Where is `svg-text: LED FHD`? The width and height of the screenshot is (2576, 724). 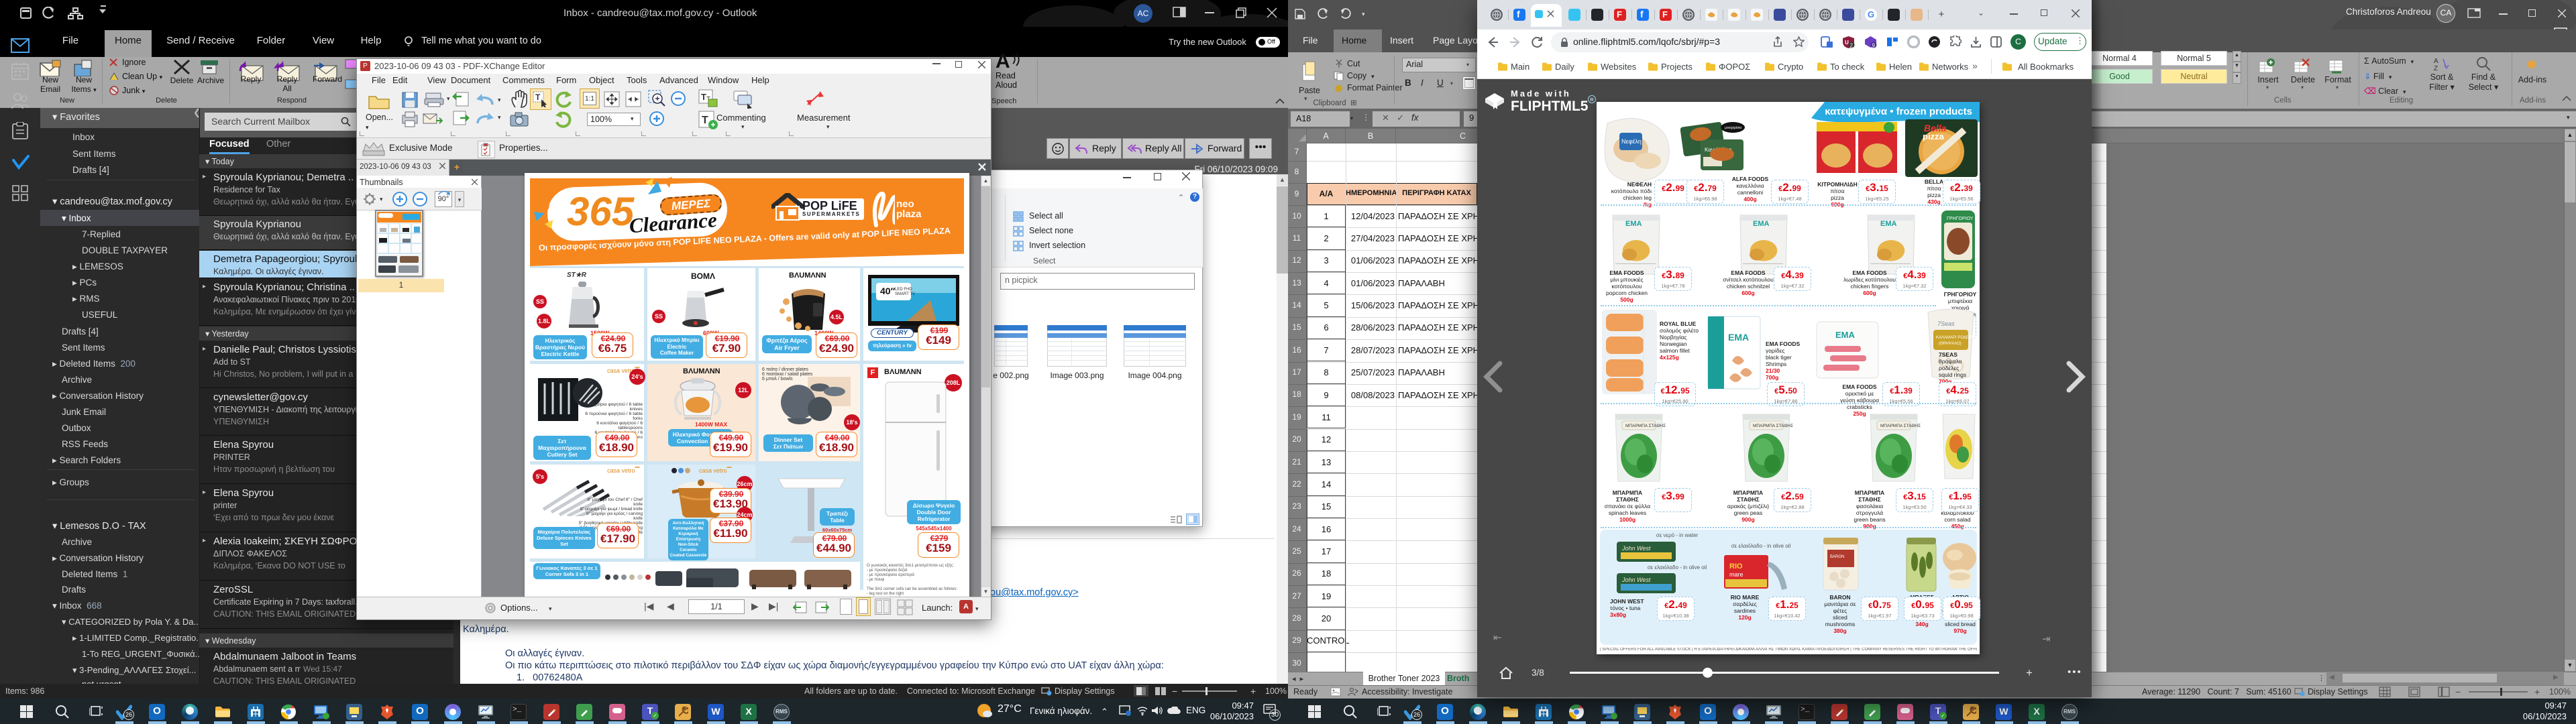 svg-text: LED FHD is located at coordinates (903, 290).